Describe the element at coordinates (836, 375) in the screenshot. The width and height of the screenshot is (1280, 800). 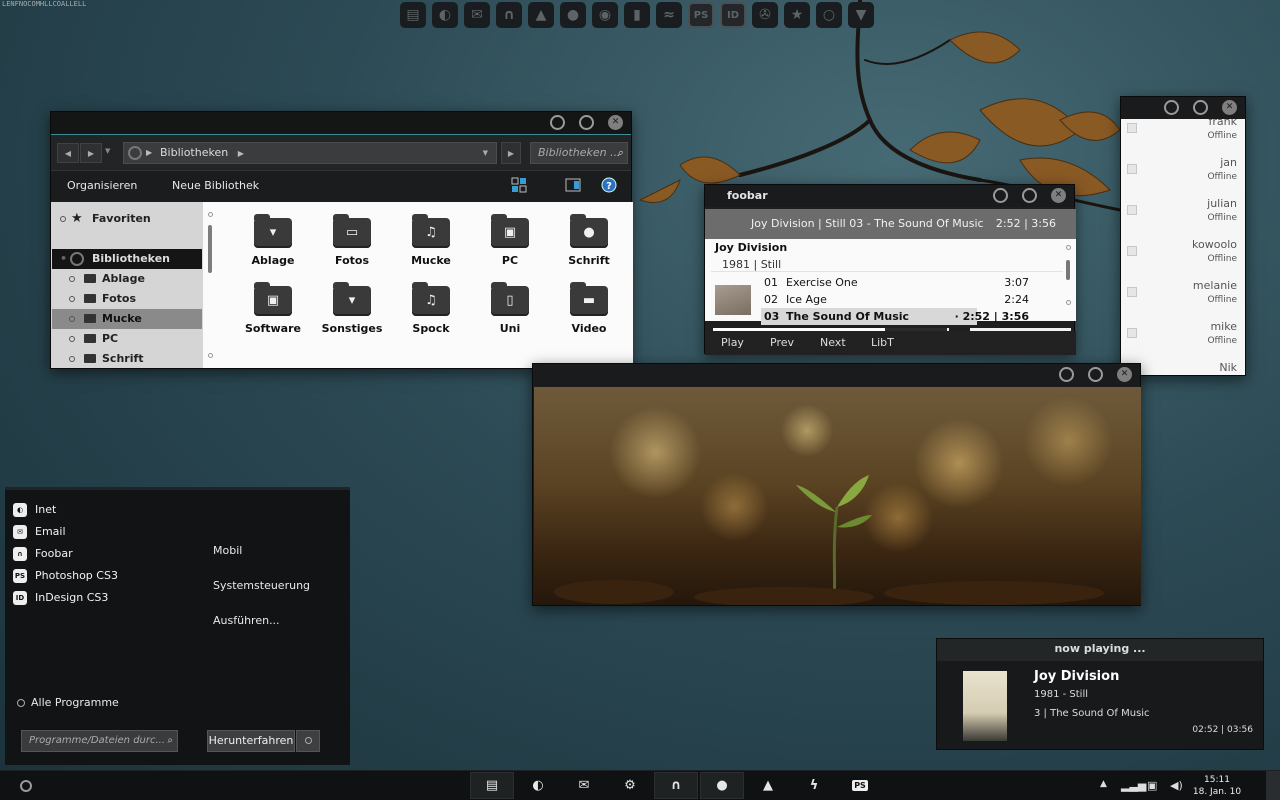
I see `viewer-titlebar: ✕` at that location.